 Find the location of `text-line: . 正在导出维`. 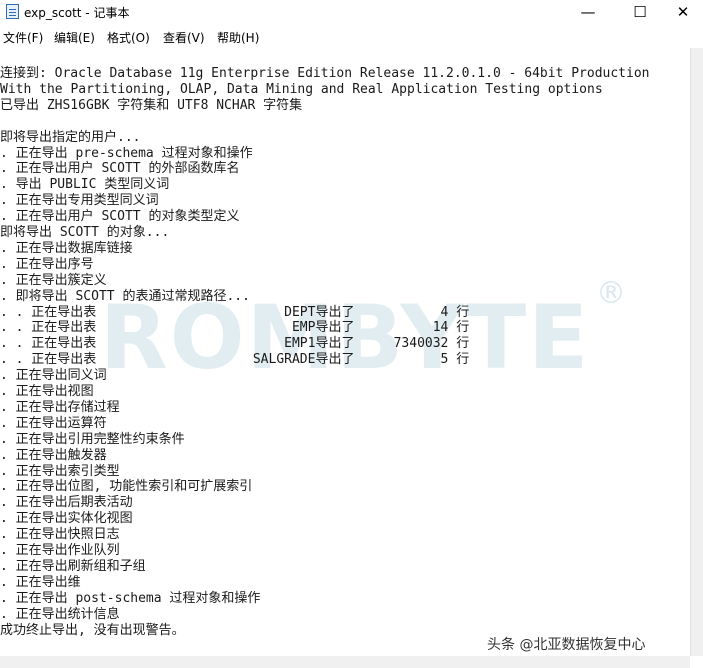

text-line: . 正在导出维 is located at coordinates (40, 582).